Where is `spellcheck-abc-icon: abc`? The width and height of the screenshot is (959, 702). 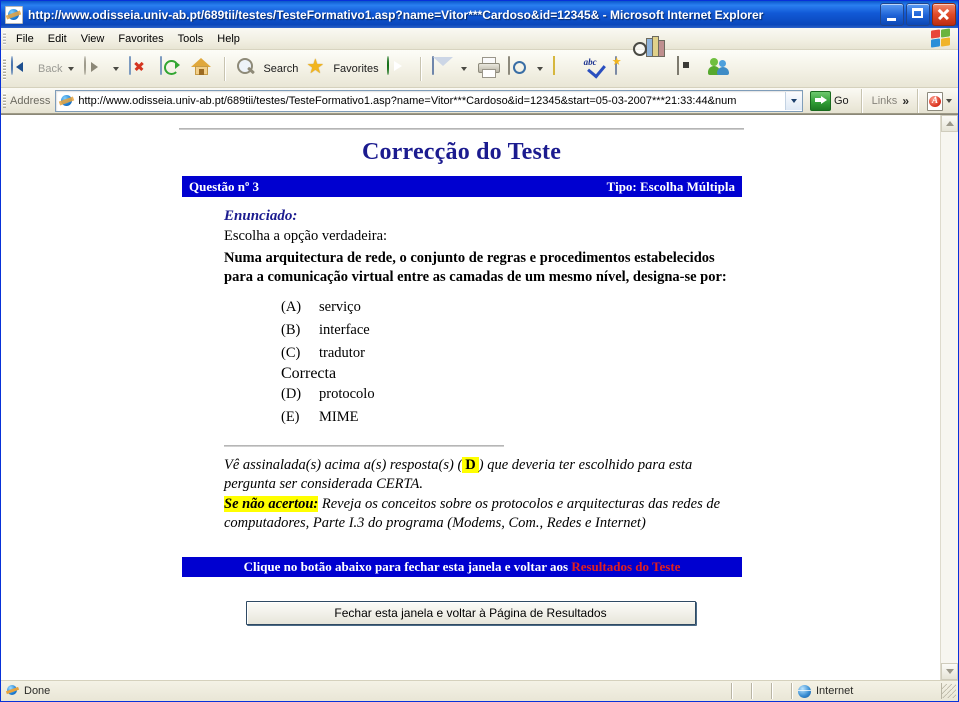
spellcheck-abc-icon: abc is located at coordinates (595, 68).